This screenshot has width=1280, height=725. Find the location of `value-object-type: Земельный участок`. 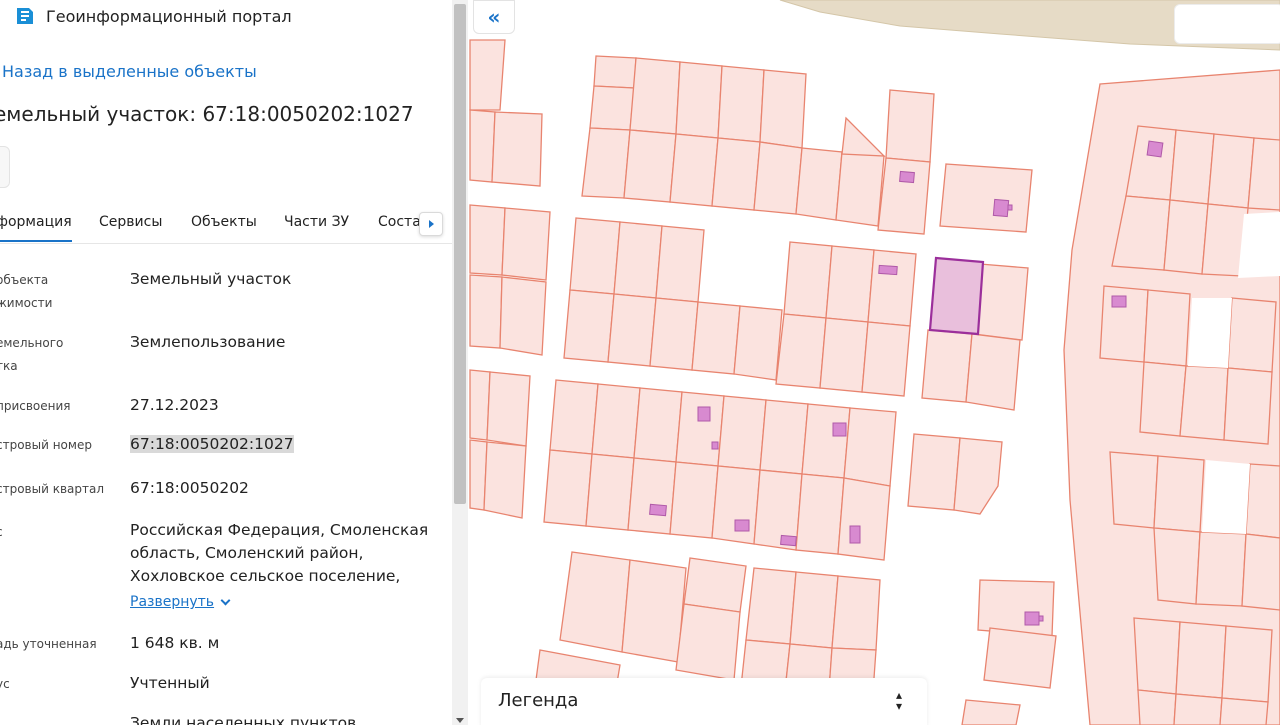

value-object-type: Земельный участок is located at coordinates (211, 279).